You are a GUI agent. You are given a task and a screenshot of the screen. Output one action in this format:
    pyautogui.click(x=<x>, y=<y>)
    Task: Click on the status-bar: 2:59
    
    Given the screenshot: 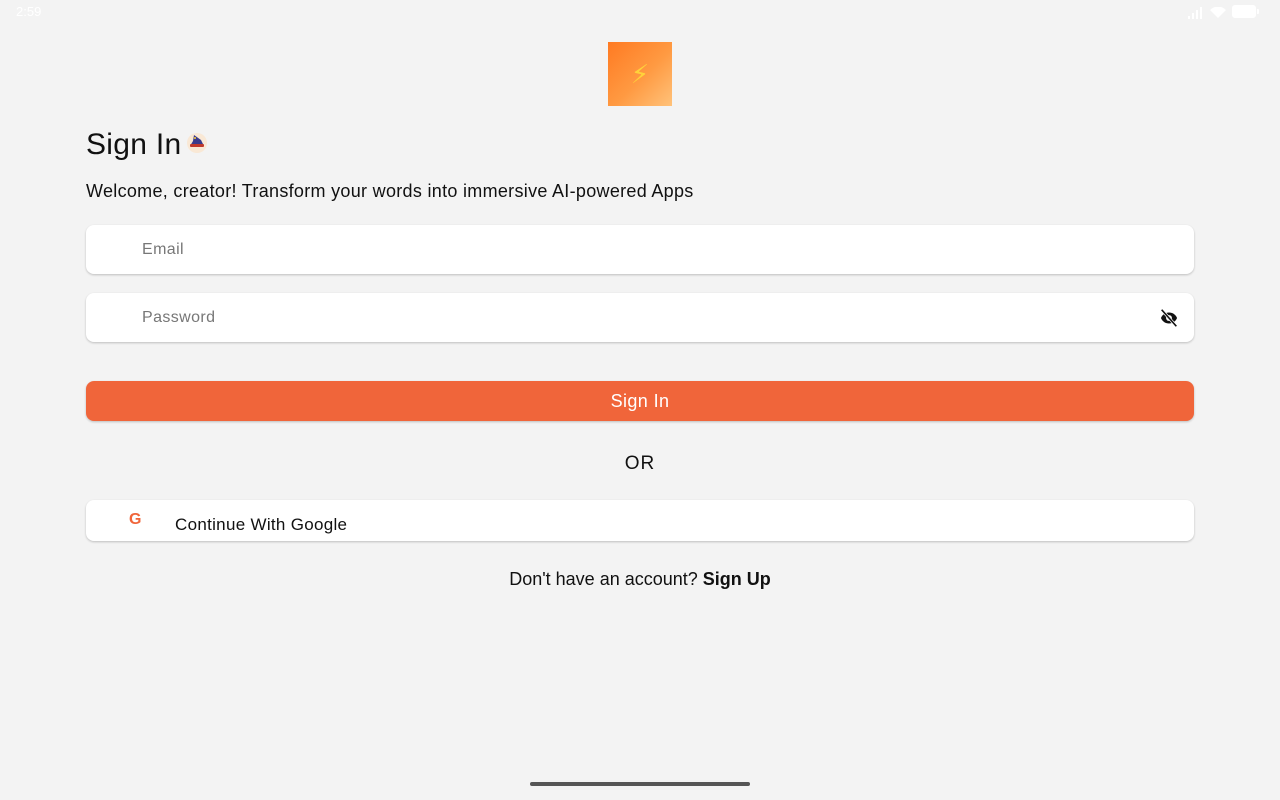 What is the action you would take?
    pyautogui.click(x=640, y=12)
    